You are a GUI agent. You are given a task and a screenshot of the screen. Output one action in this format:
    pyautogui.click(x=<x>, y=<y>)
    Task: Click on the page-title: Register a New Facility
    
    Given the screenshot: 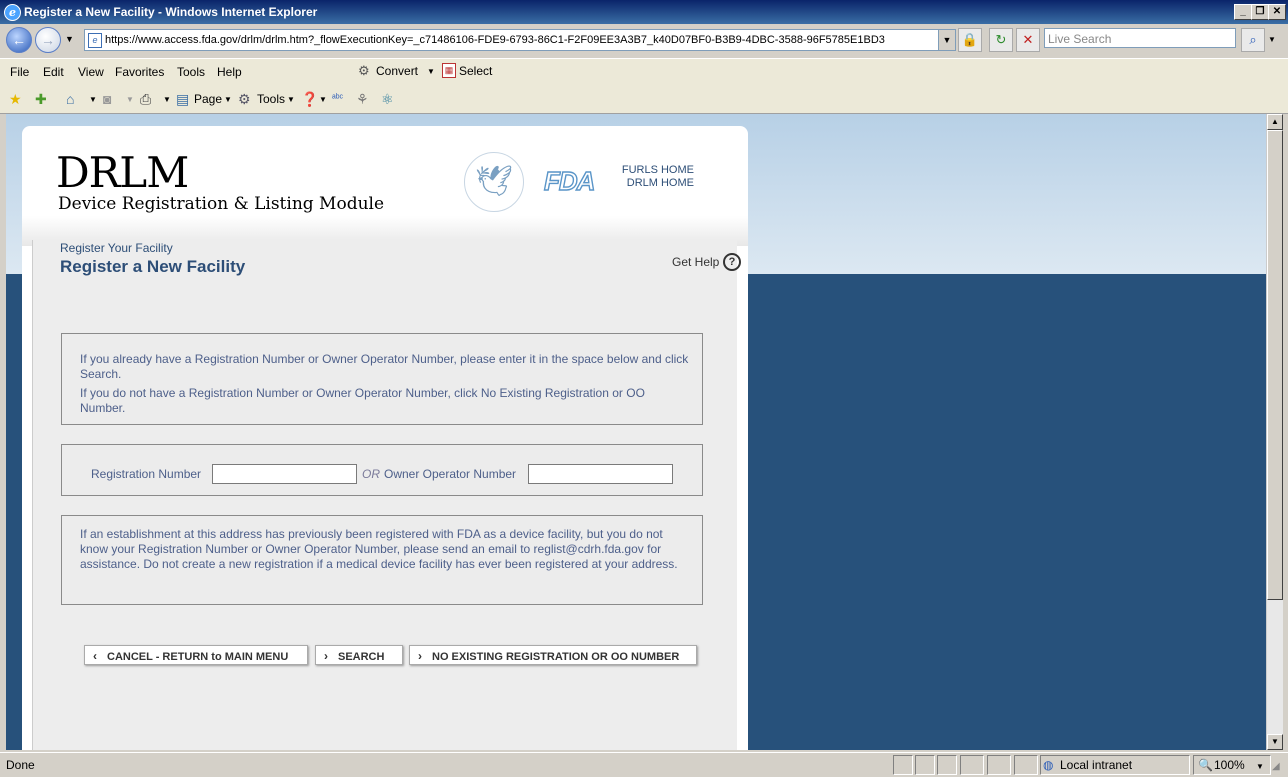 What is the action you would take?
    pyautogui.click(x=153, y=266)
    